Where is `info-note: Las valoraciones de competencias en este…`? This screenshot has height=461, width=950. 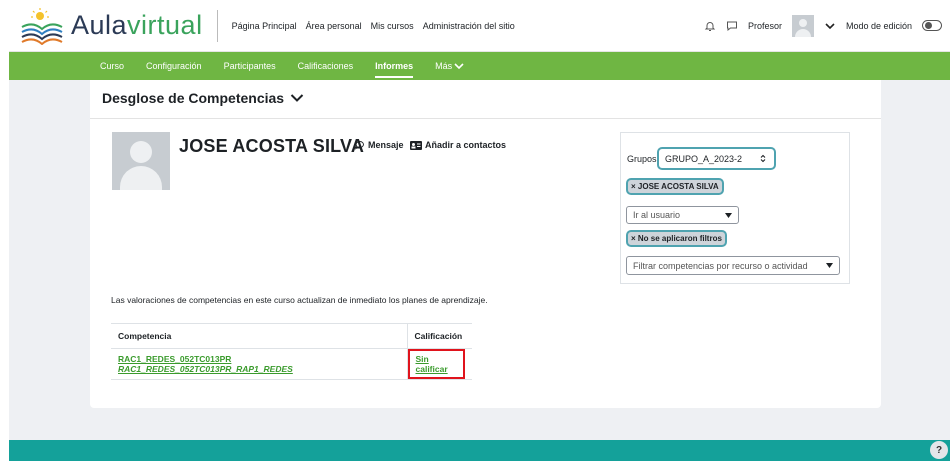 info-note: Las valoraciones de competencias en este… is located at coordinates (299, 300).